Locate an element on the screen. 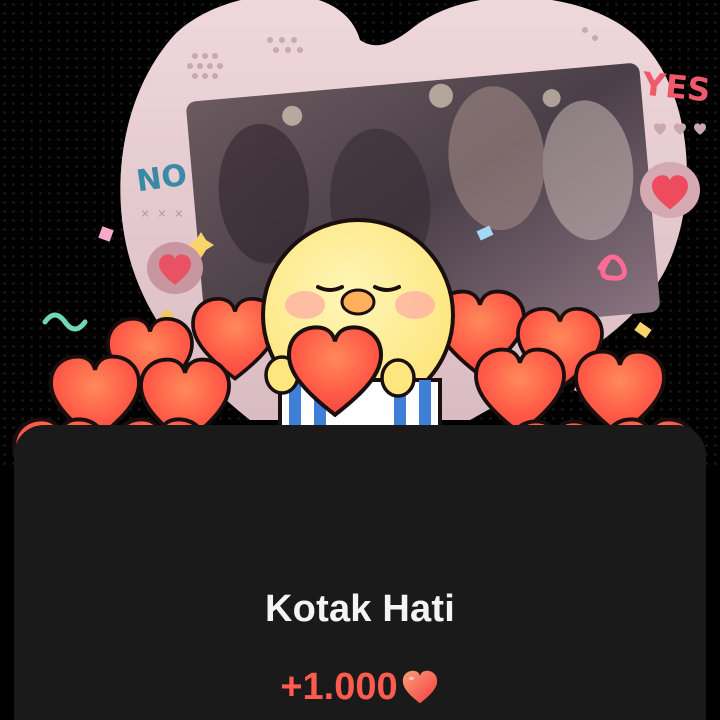 This screenshot has width=720, height=720. frame-heart-button-right is located at coordinates (670, 190).